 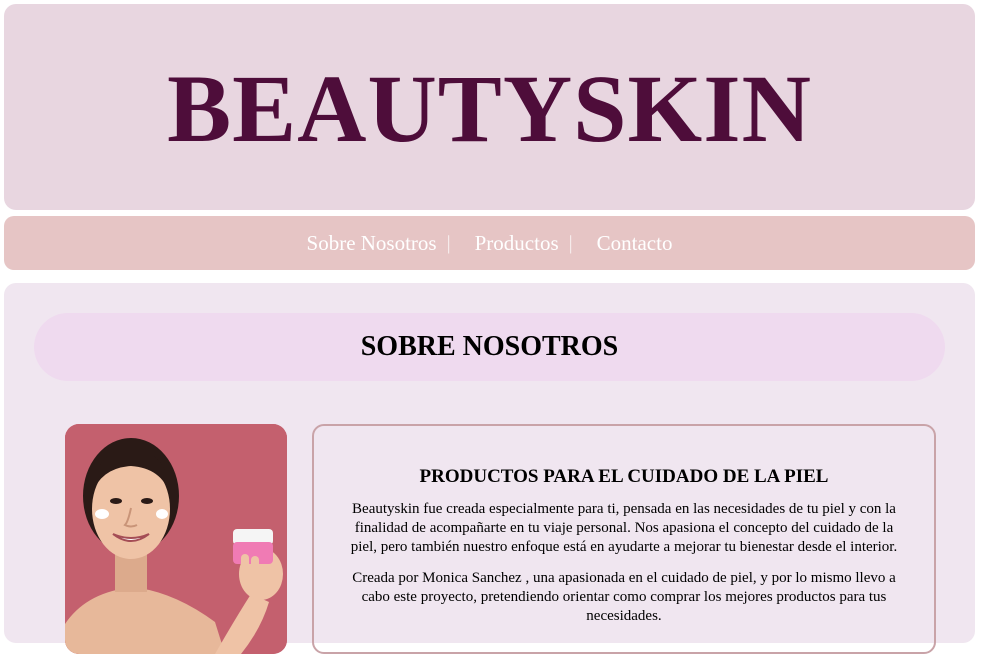 I want to click on brand-logo-text: BEAUTYSKIN, so click(x=489, y=108).